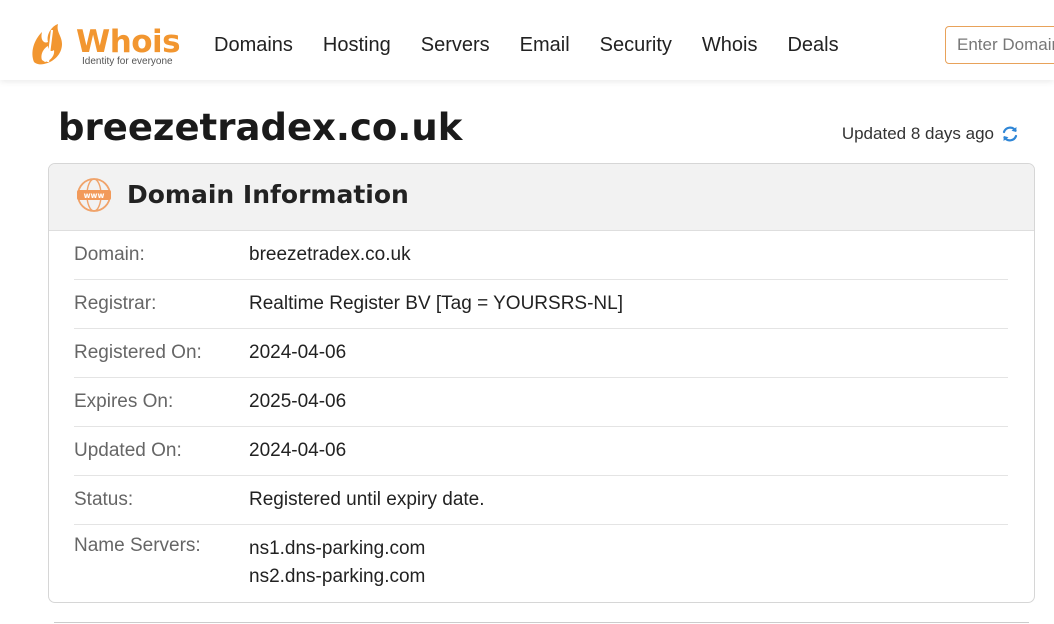  Describe the element at coordinates (104, 499) in the screenshot. I see `row-label: Status:` at that location.